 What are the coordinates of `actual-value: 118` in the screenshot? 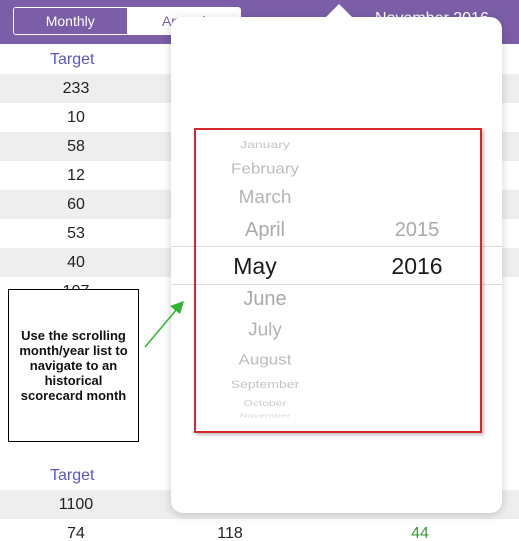 It's located at (230, 533).